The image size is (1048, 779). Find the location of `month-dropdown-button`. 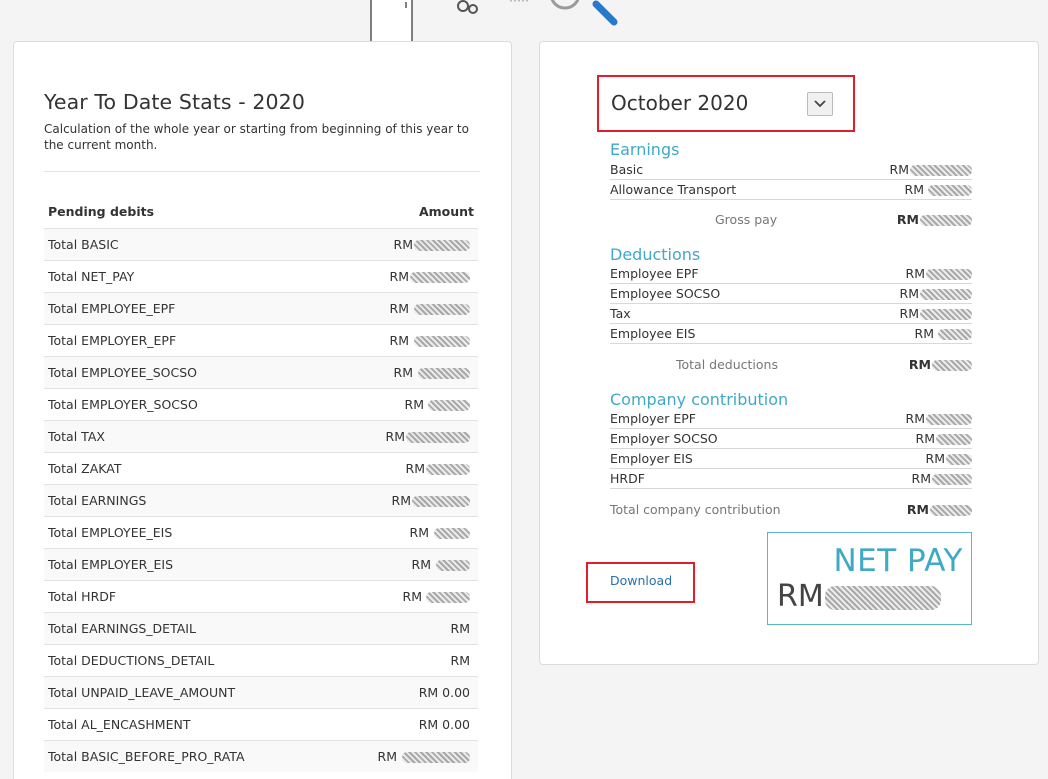

month-dropdown-button is located at coordinates (820, 104).